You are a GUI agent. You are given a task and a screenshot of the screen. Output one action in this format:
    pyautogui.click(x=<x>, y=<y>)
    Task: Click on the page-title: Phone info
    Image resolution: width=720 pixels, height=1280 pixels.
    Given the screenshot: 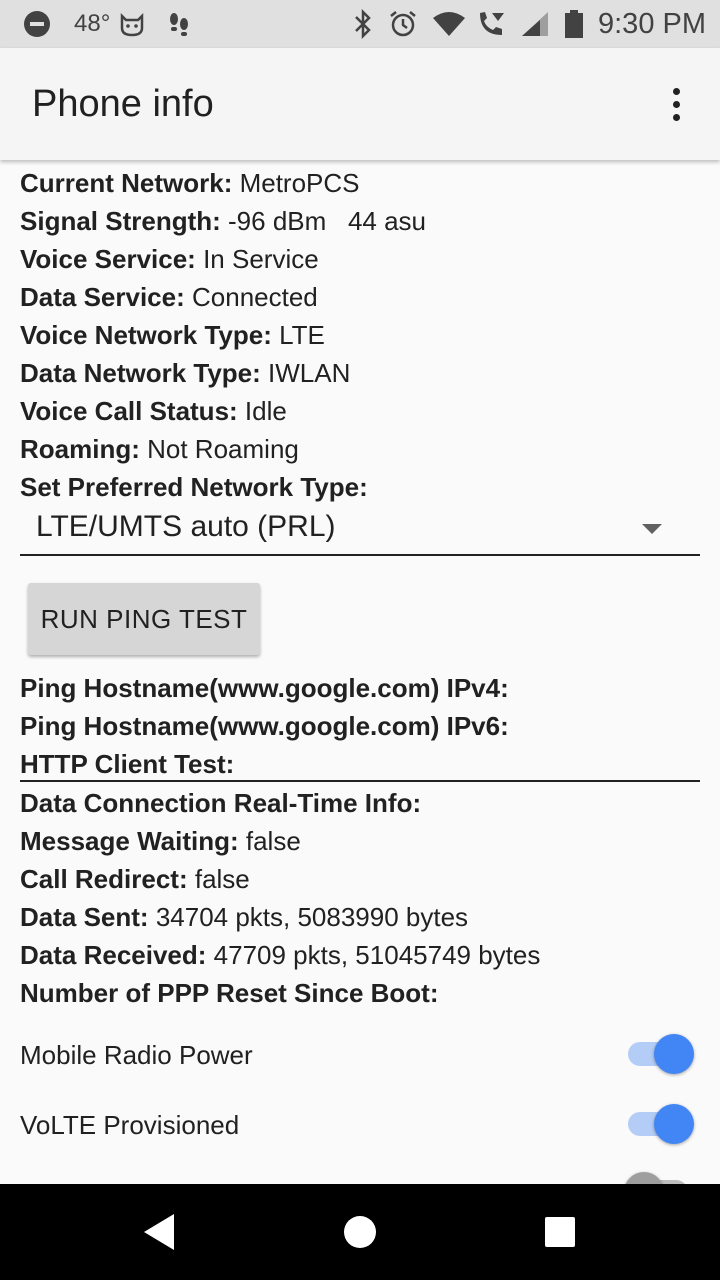 What is the action you would take?
    pyautogui.click(x=123, y=104)
    